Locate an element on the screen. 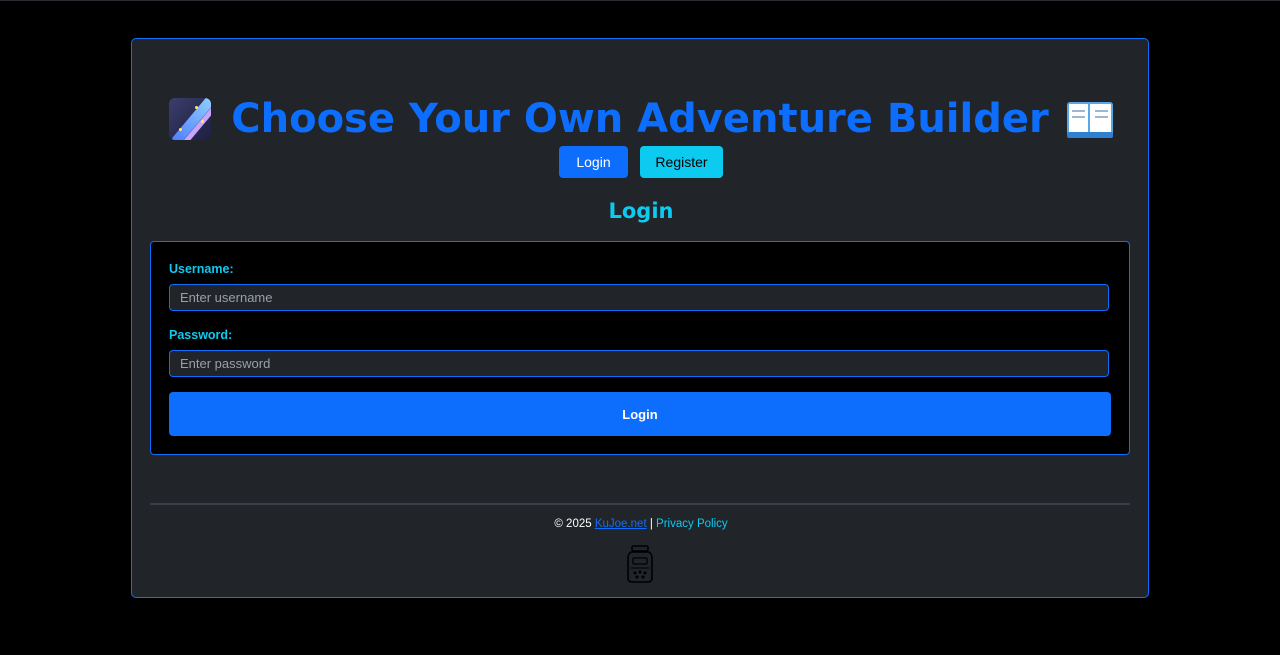  privacy-policy-link: Privacy Policy is located at coordinates (692, 524).